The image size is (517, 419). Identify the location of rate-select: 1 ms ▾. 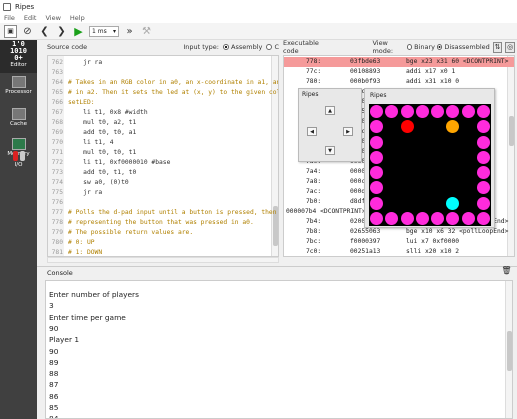
(104, 31).